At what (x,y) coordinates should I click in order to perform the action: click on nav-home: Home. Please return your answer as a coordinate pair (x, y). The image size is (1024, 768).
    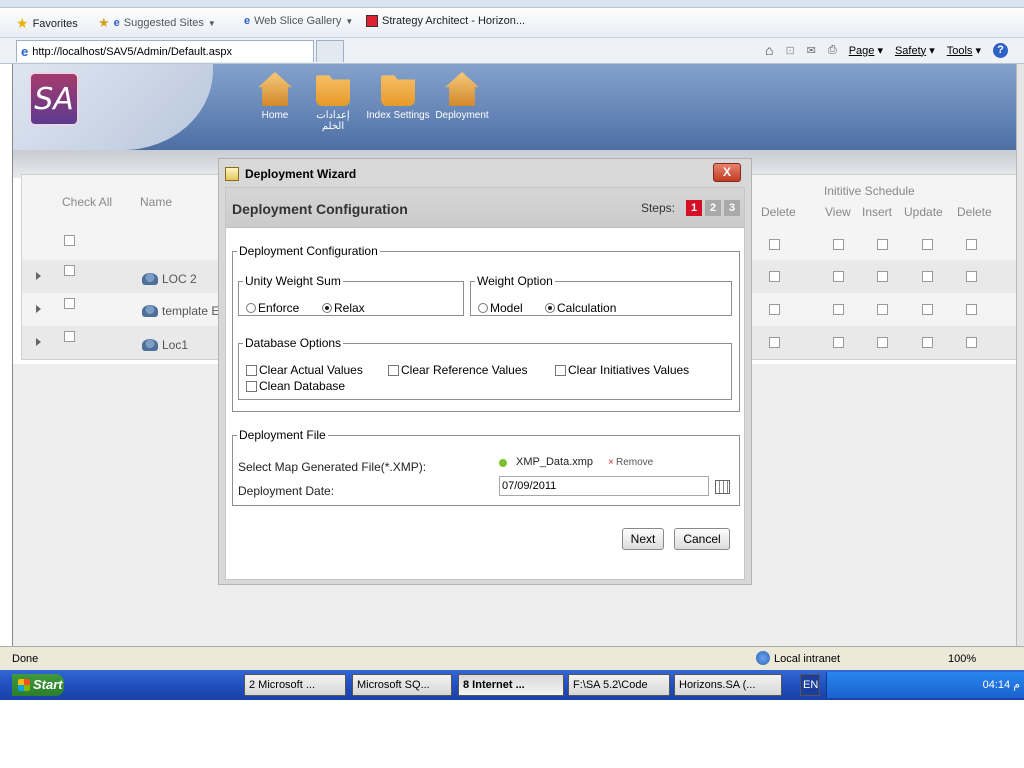
    Looking at the image, I should click on (275, 96).